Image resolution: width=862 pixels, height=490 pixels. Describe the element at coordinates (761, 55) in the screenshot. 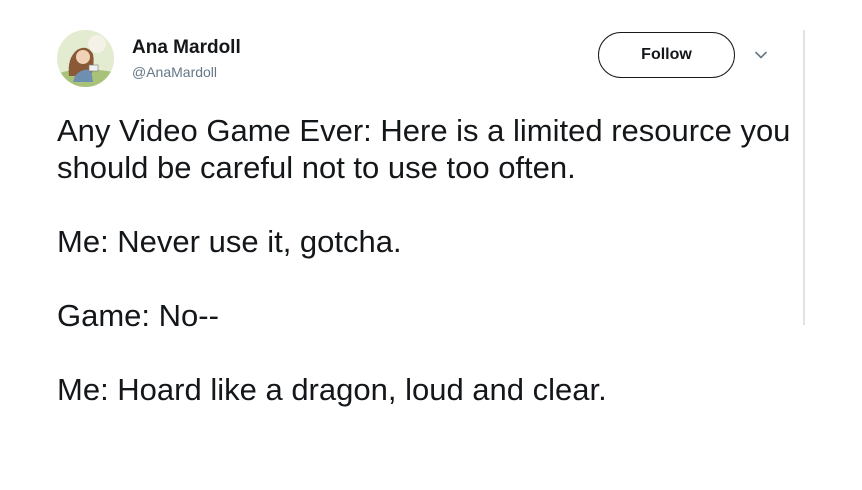

I see `chevron-down-icon` at that location.